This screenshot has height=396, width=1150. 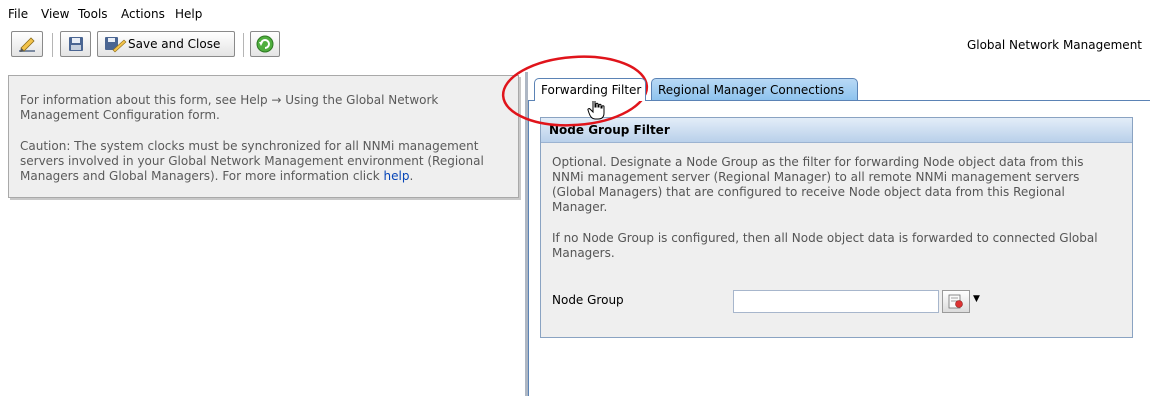 I want to click on section-title: Node Group Filter, so click(x=609, y=130).